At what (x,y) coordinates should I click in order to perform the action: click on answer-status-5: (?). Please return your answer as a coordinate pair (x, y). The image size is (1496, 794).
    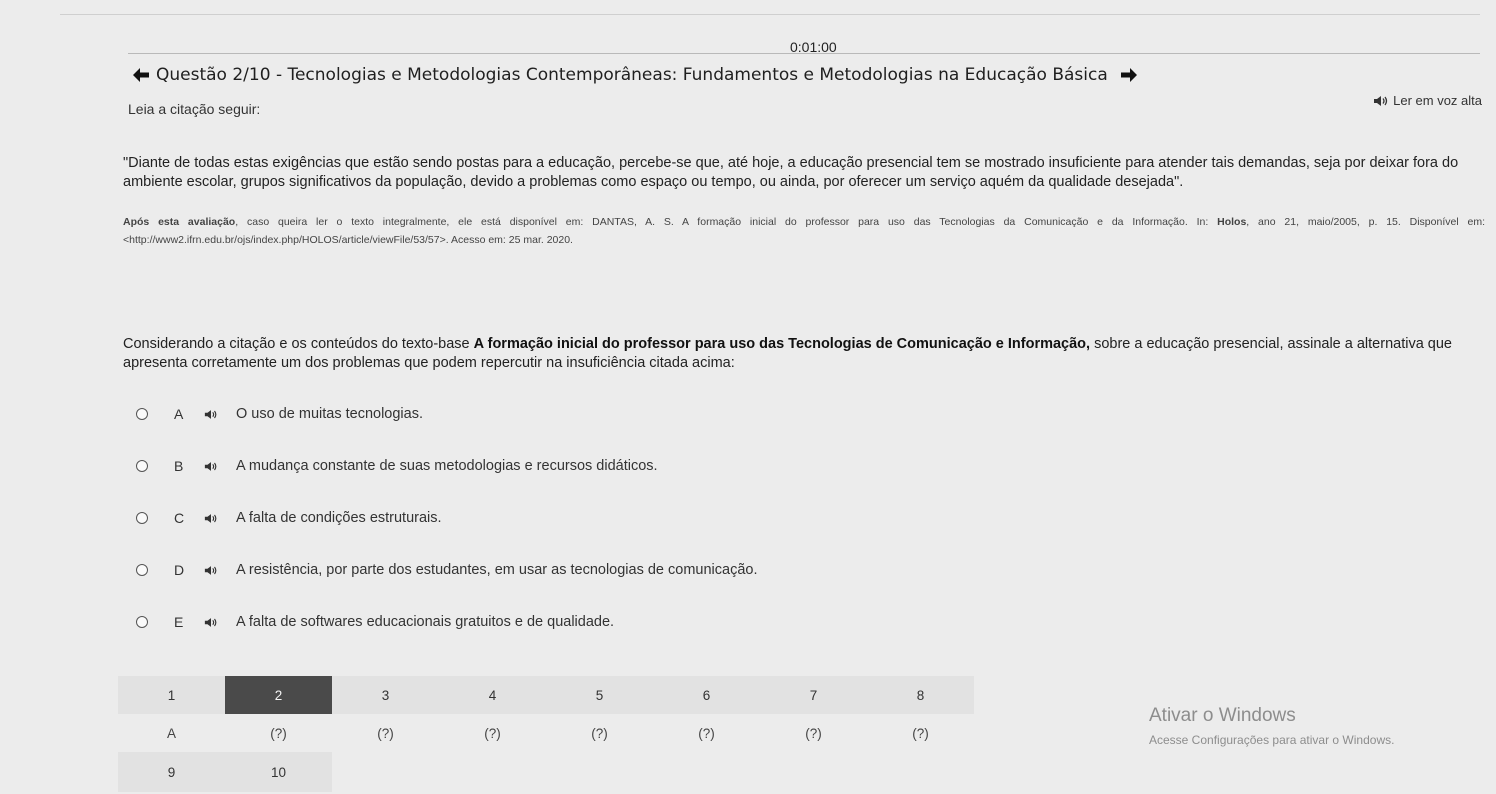
    Looking at the image, I should click on (599, 733).